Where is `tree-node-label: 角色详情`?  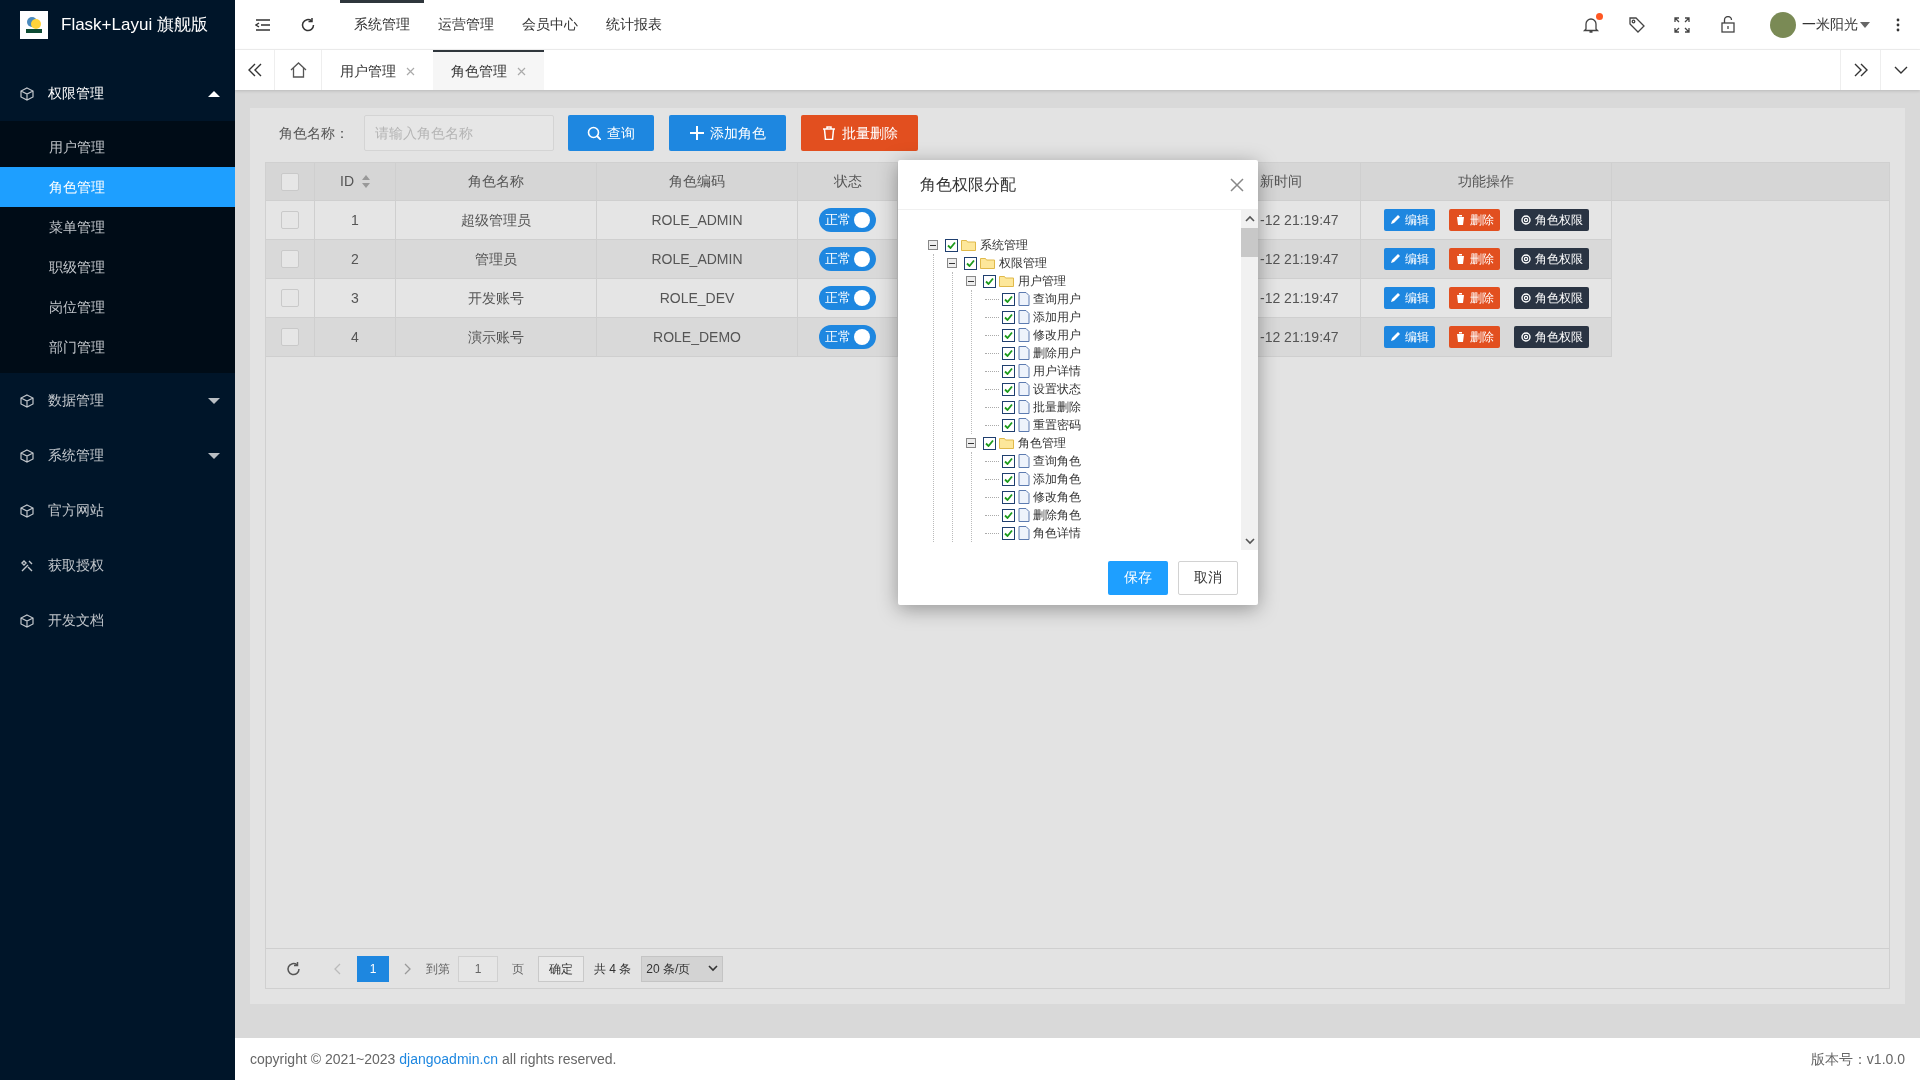
tree-node-label: 角色详情 is located at coordinates (1057, 533).